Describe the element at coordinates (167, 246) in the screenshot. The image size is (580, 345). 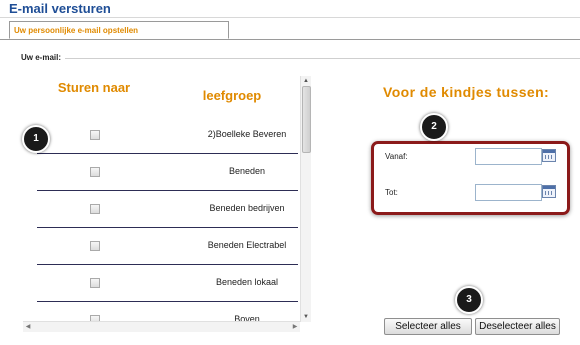
I see `list-item: Beneden Electrabel` at that location.